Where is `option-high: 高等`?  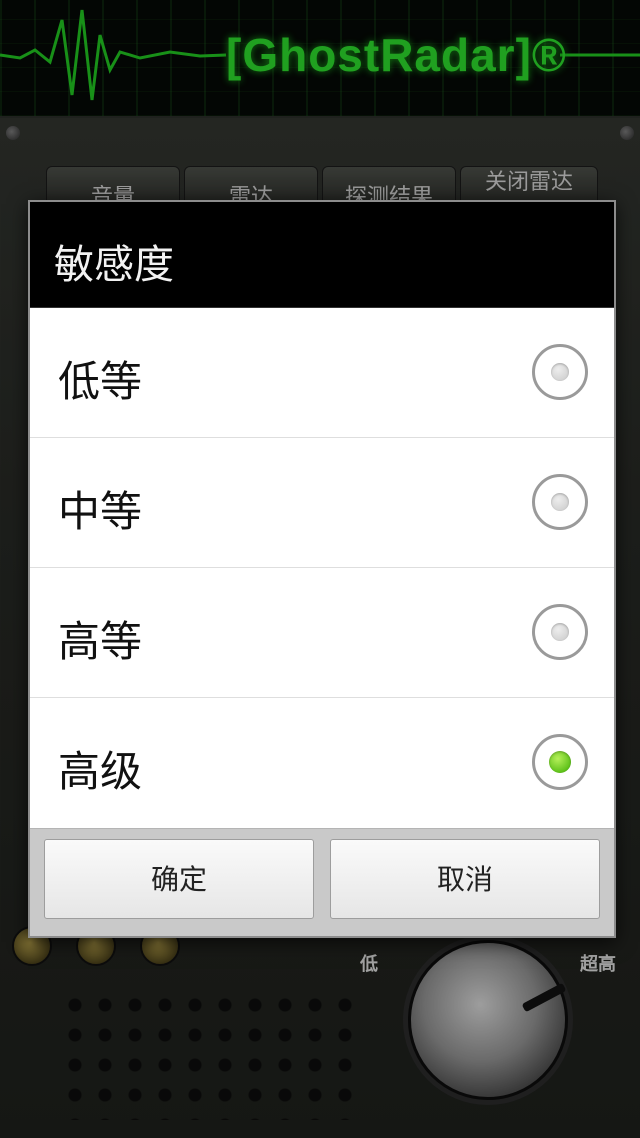 option-high: 高等 is located at coordinates (322, 633).